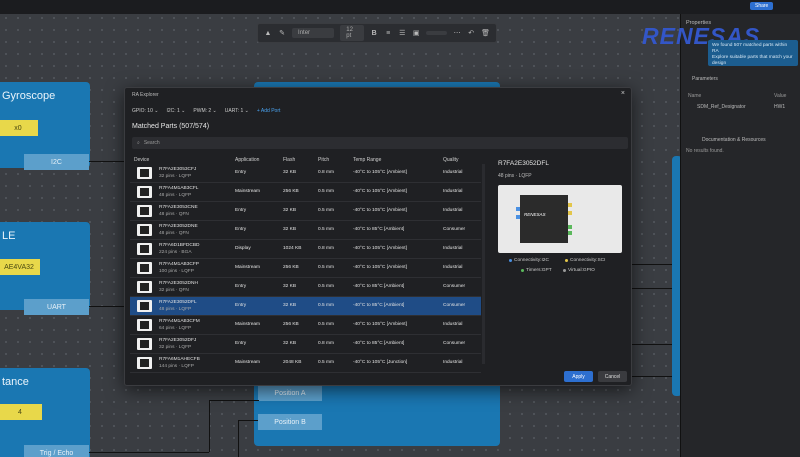 This screenshot has height=457, width=800. I want to click on undo-icon: ↶, so click(471, 33).